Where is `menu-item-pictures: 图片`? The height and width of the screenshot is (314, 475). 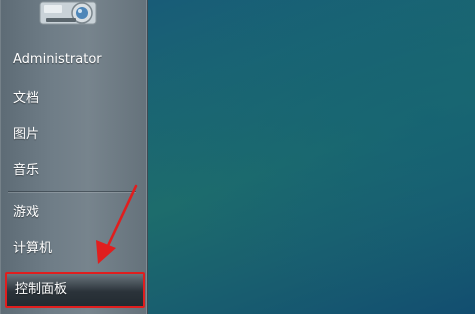
menu-item-pictures: 图片 is located at coordinates (74, 135).